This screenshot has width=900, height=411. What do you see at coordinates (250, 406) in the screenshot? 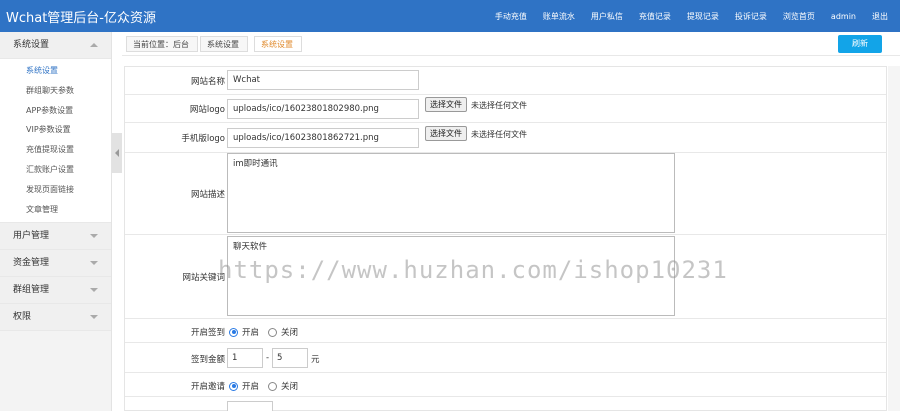
I see `next-row-input` at bounding box center [250, 406].